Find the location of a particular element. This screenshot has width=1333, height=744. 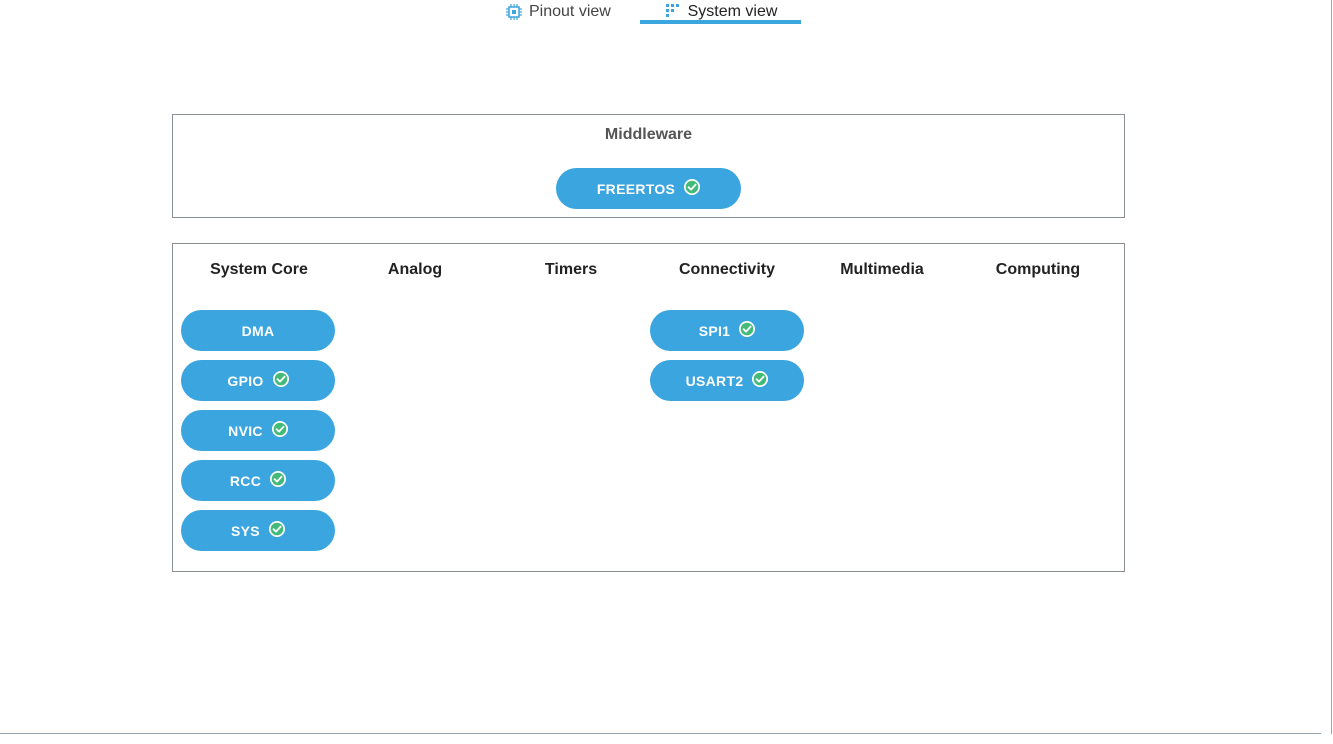

active-tab-indicator is located at coordinates (720, 22).